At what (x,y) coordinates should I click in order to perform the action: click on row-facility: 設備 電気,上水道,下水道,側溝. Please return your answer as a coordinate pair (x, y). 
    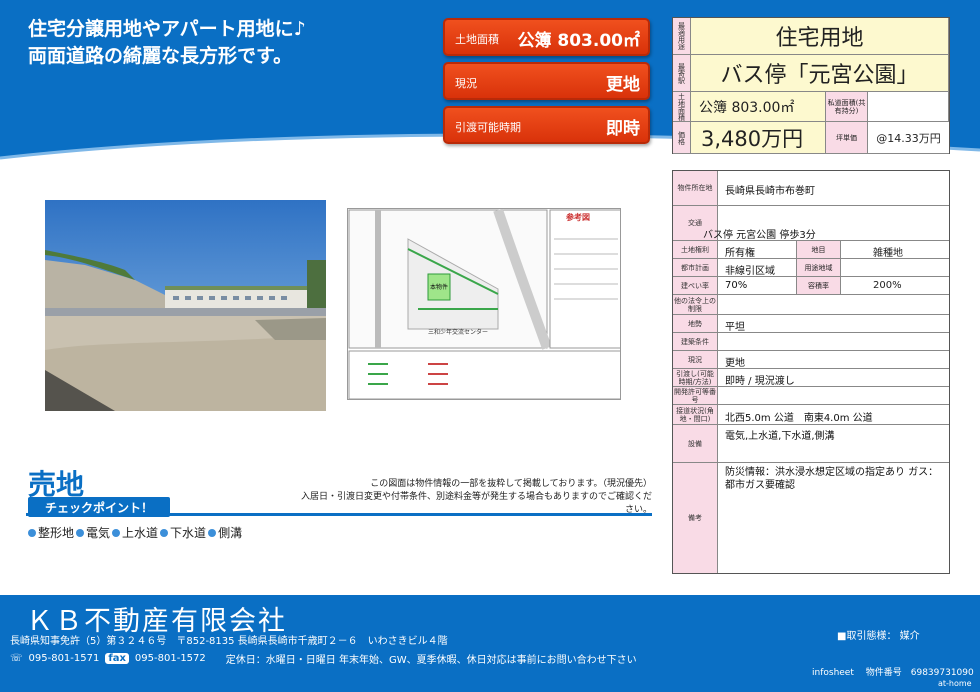
    Looking at the image, I should click on (811, 444).